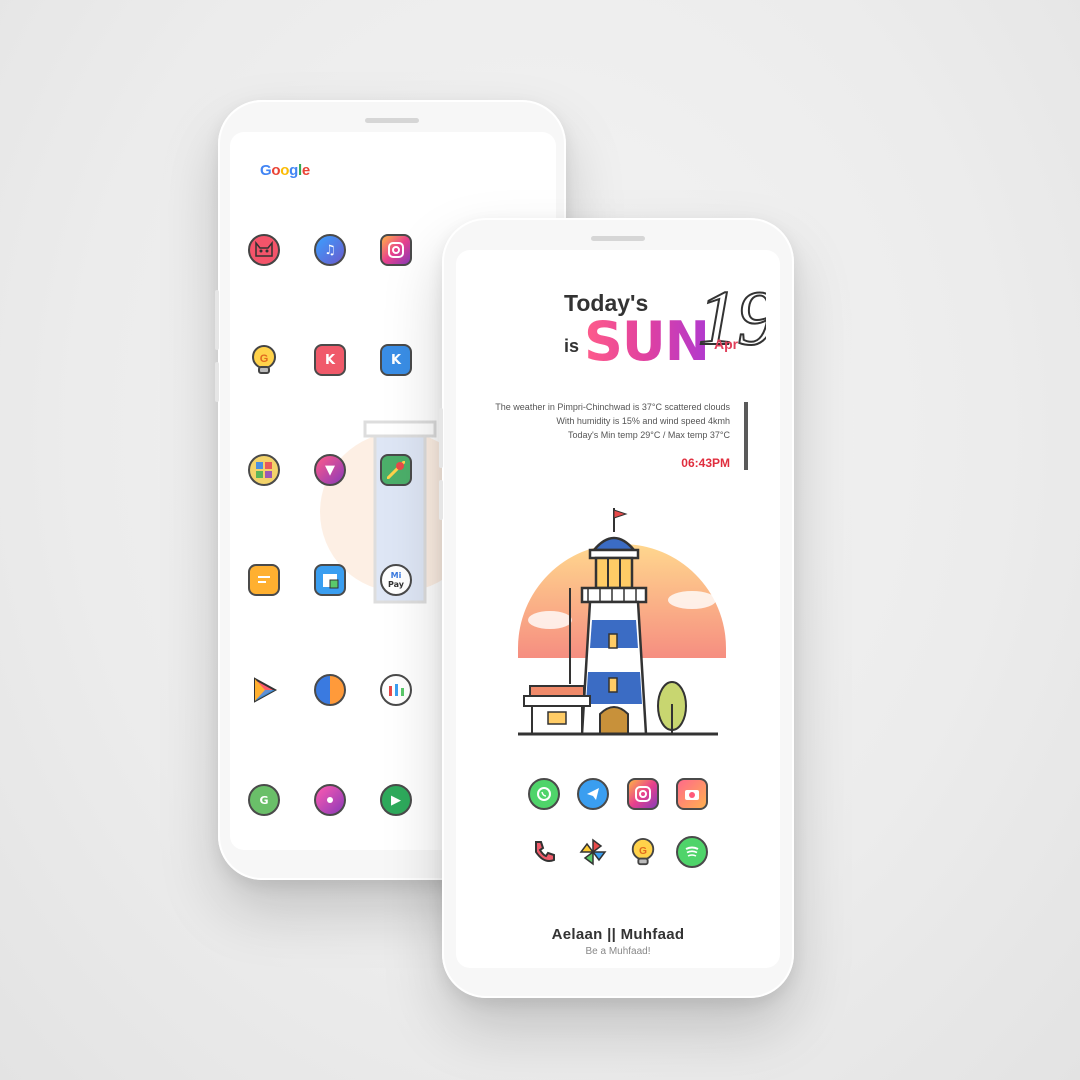 The width and height of the screenshot is (1080, 1080). I want to click on contrast-icon, so click(330, 690).